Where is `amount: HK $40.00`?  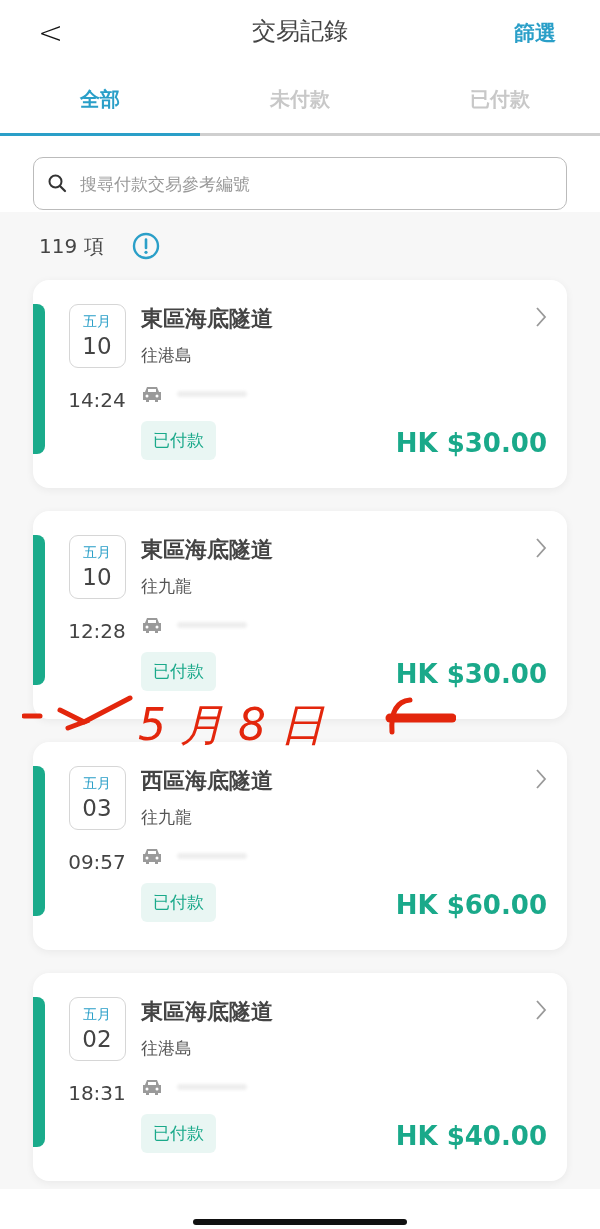 amount: HK $40.00 is located at coordinates (471, 1136).